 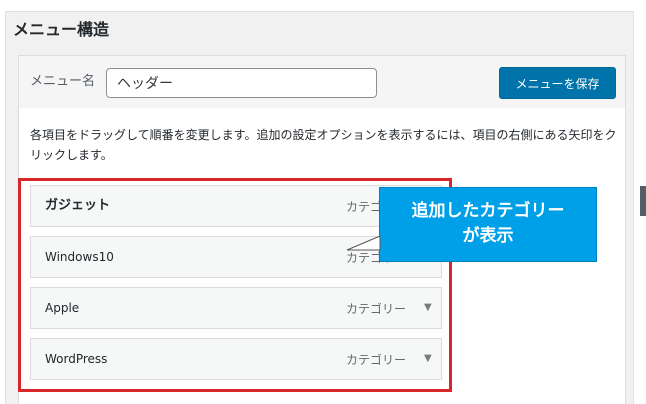 I want to click on callout-text-line2: が表示, so click(x=488, y=236).